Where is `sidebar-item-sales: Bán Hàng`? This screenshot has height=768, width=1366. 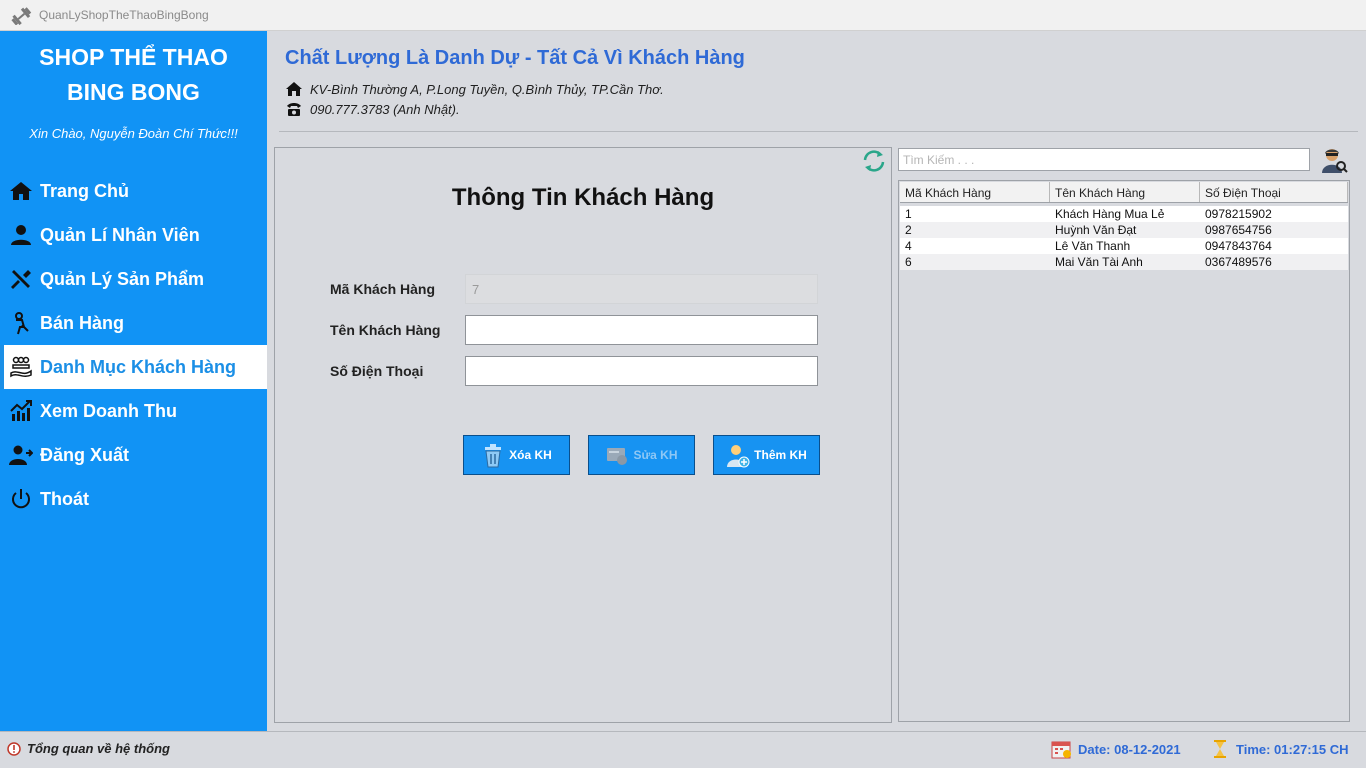 sidebar-item-sales: Bán Hàng is located at coordinates (133, 323).